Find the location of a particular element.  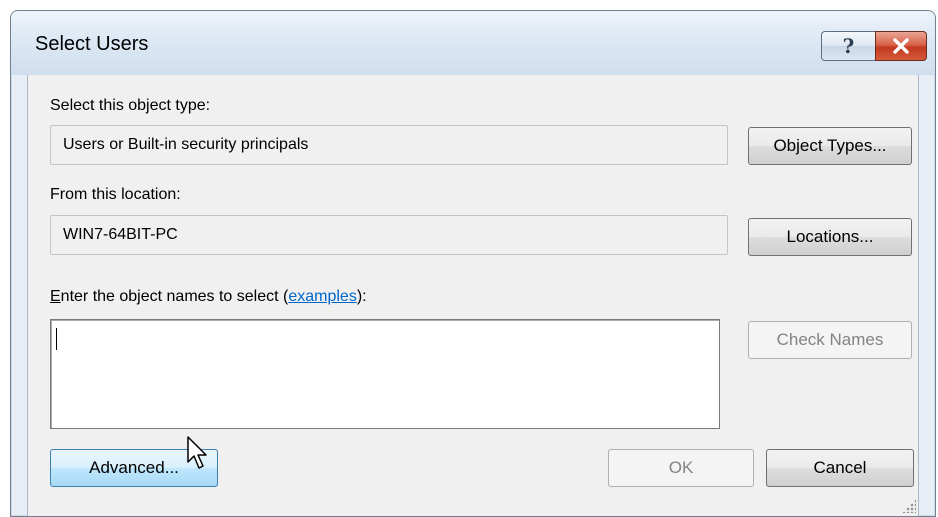

resize-grip is located at coordinates (909, 506).